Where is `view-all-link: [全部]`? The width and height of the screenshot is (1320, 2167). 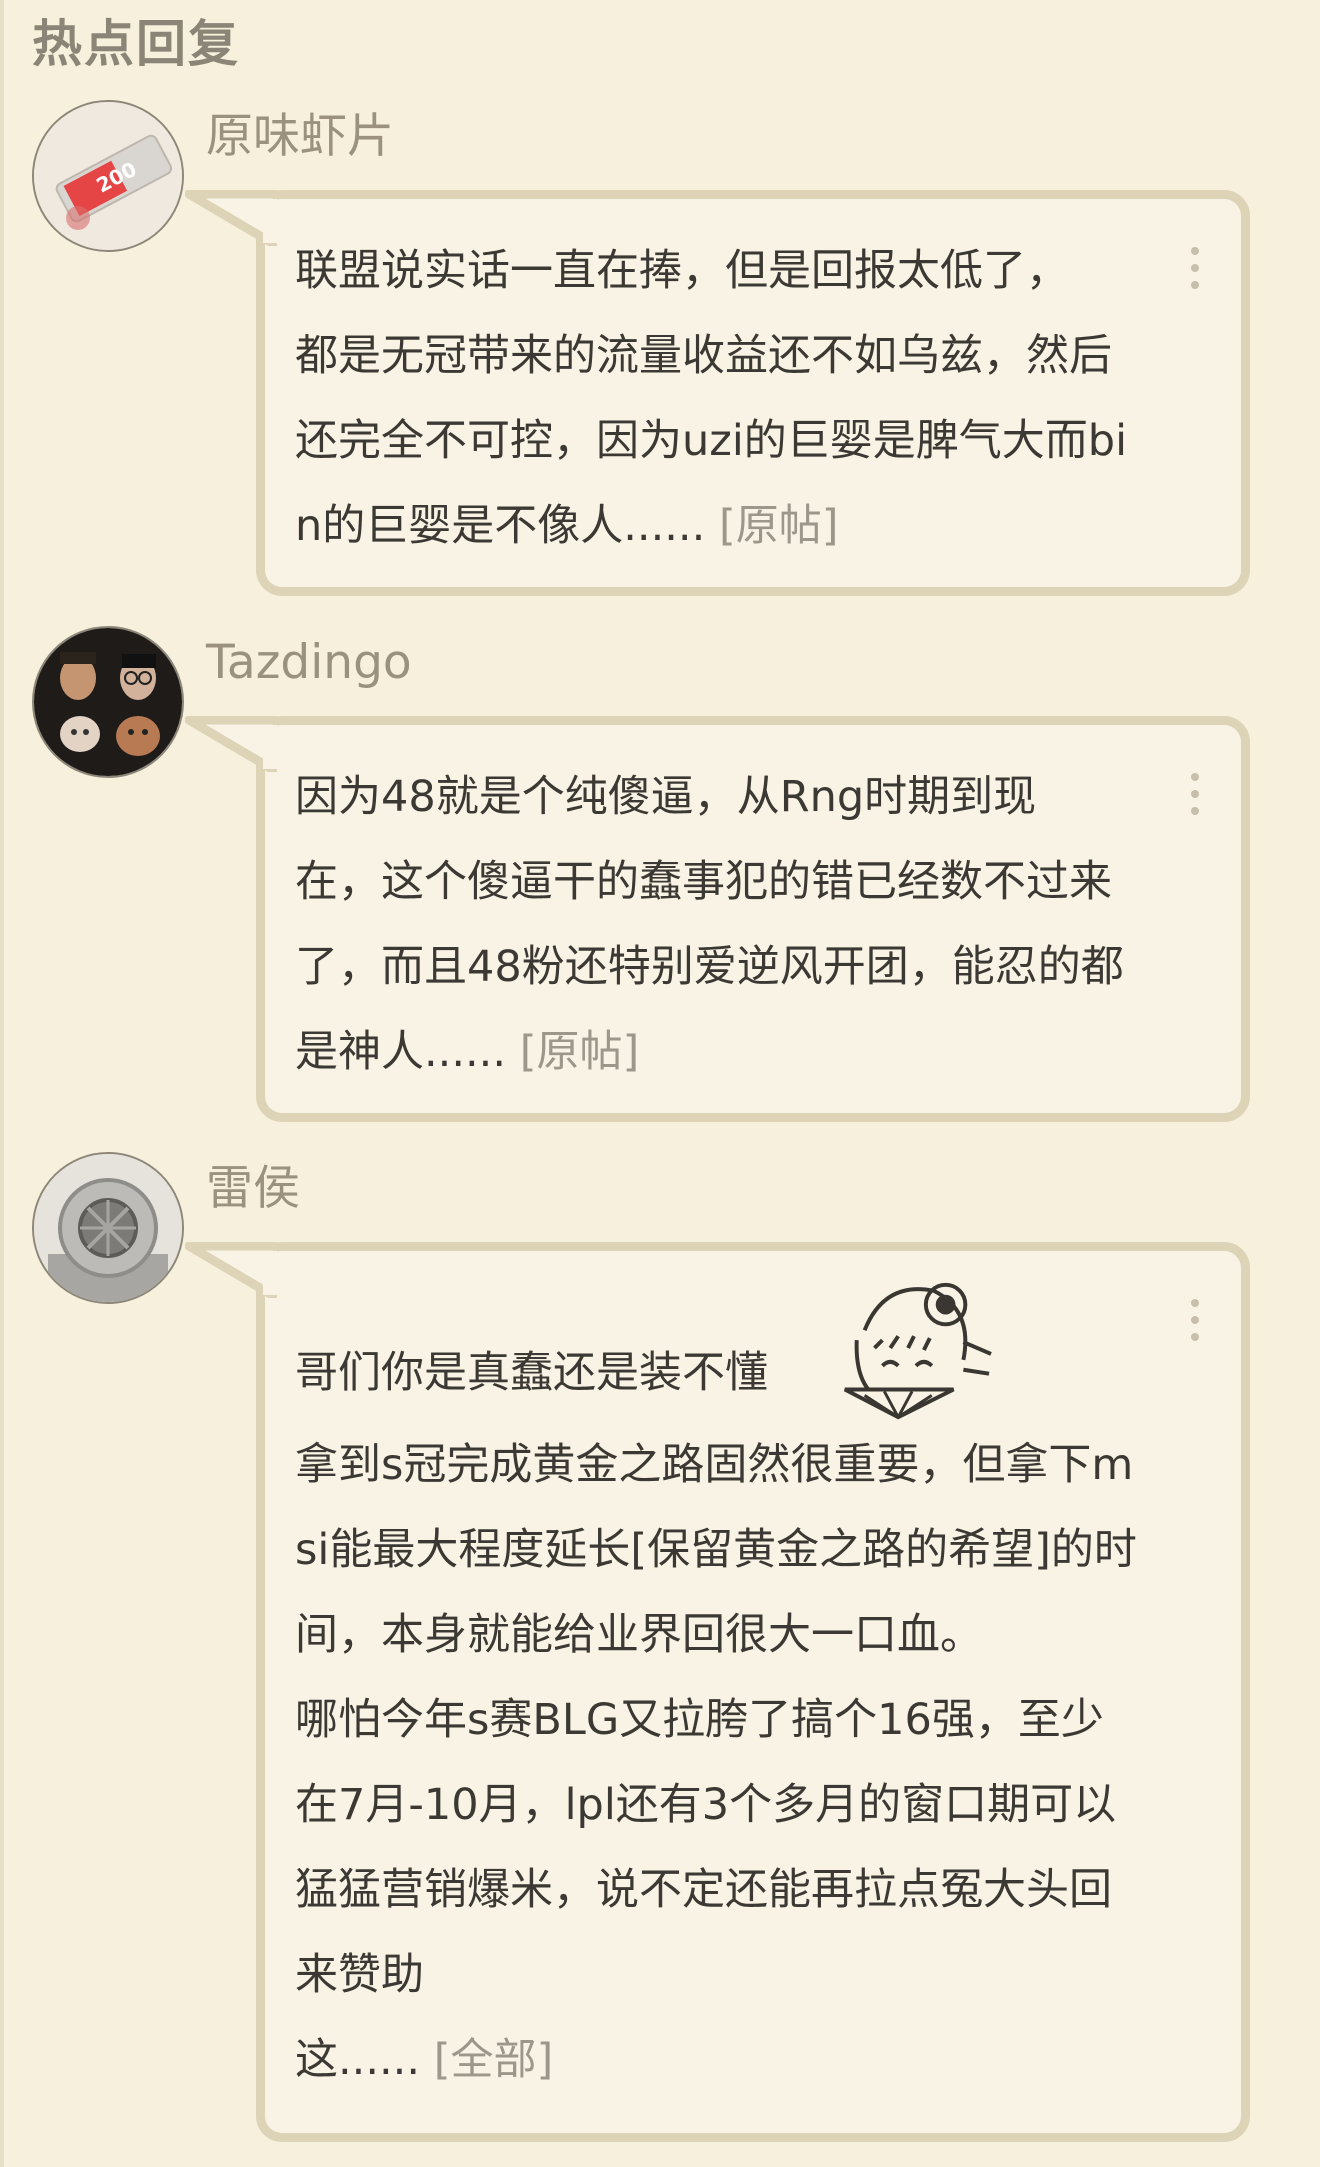 view-all-link: [全部] is located at coordinates (494, 2060).